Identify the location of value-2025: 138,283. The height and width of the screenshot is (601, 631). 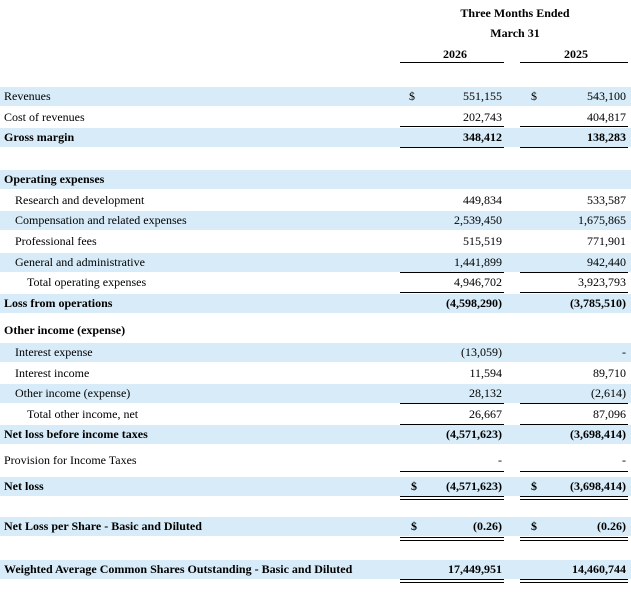
(606, 137).